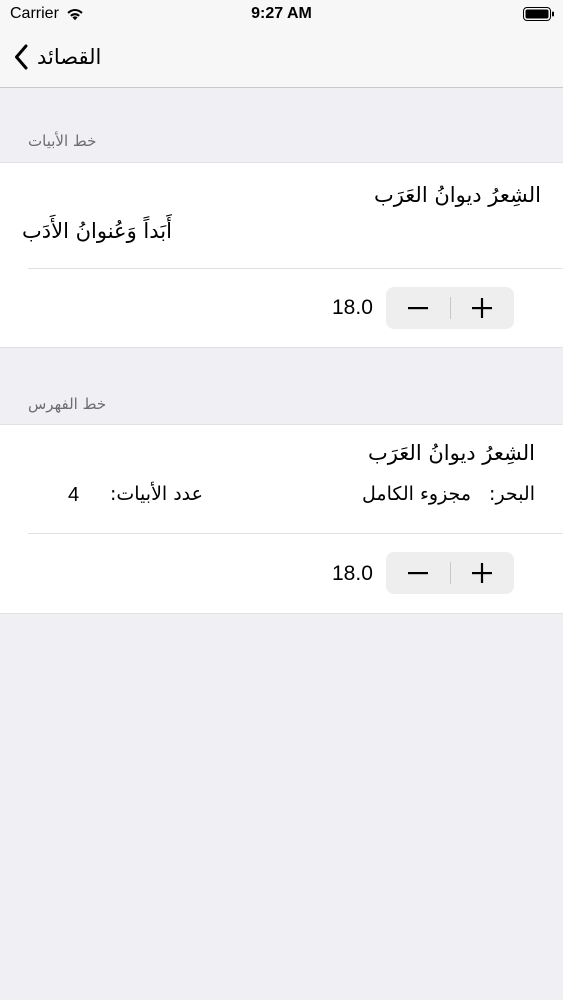  I want to click on index-preview-title: الشِعرُ ديوانُ العَرَب, so click(451, 453).